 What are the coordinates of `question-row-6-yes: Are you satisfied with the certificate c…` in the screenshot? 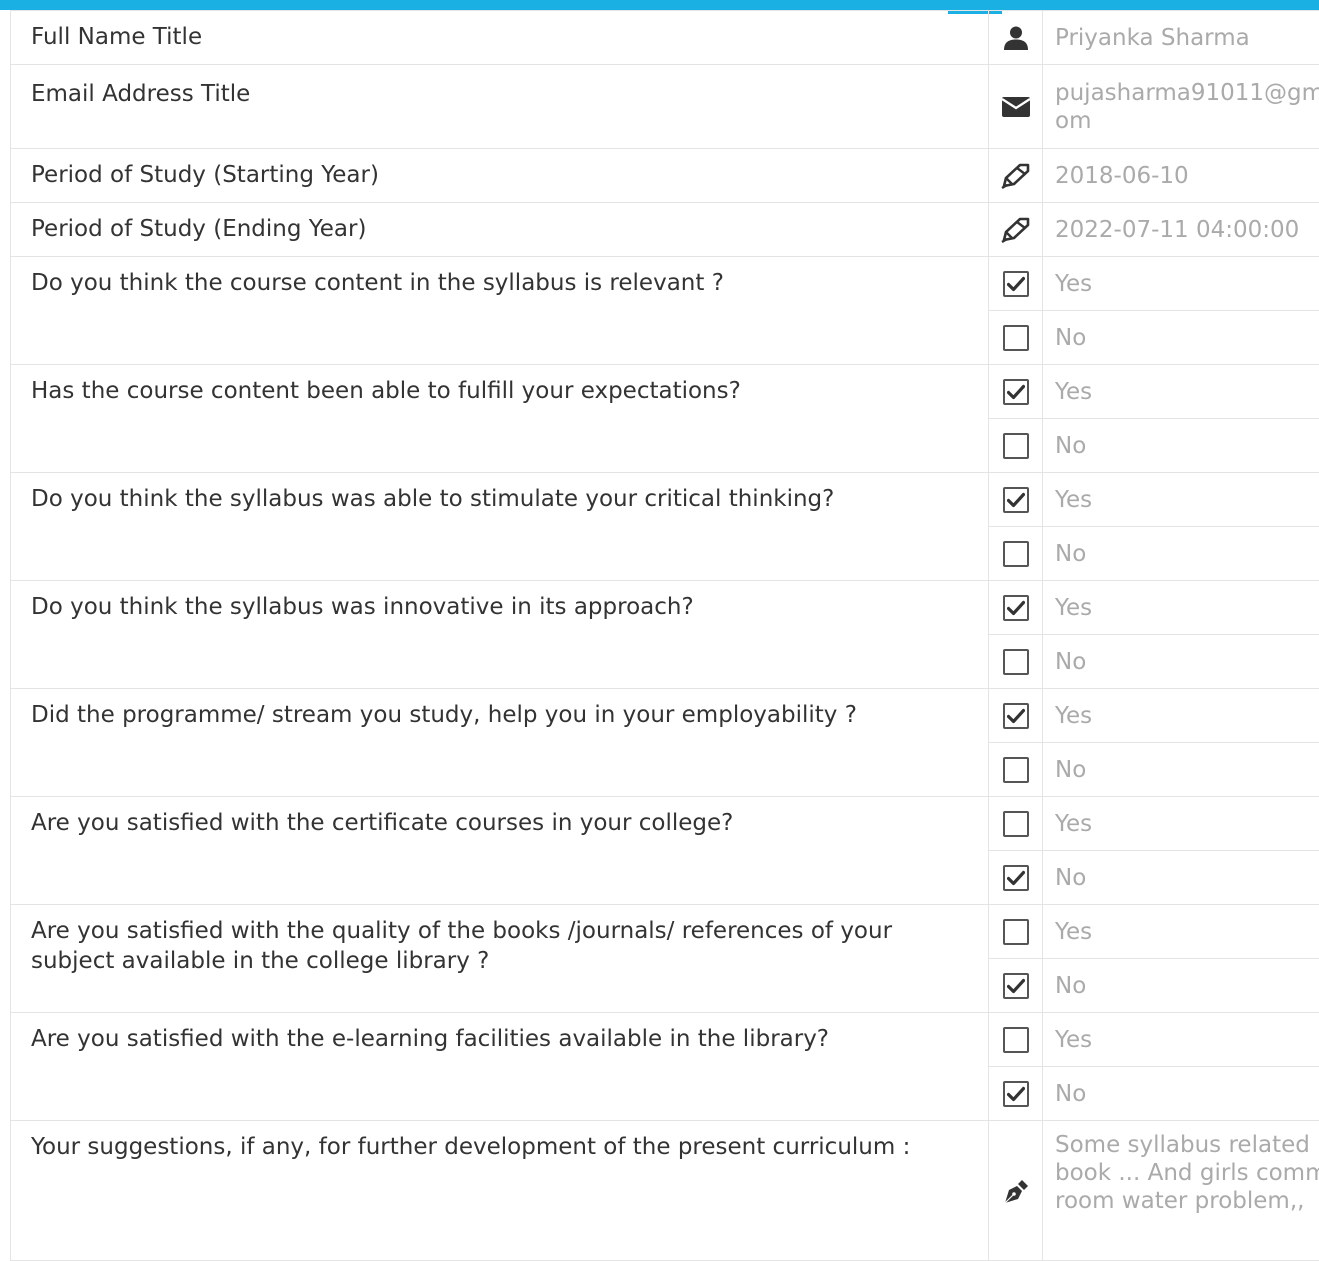 It's located at (665, 824).